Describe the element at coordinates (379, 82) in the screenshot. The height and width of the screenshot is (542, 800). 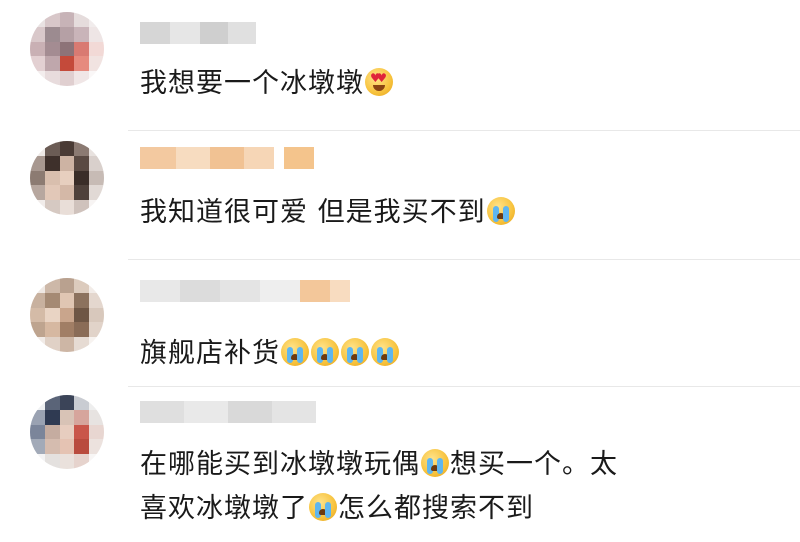
I see `heart-eyes-emoji-icon` at that location.